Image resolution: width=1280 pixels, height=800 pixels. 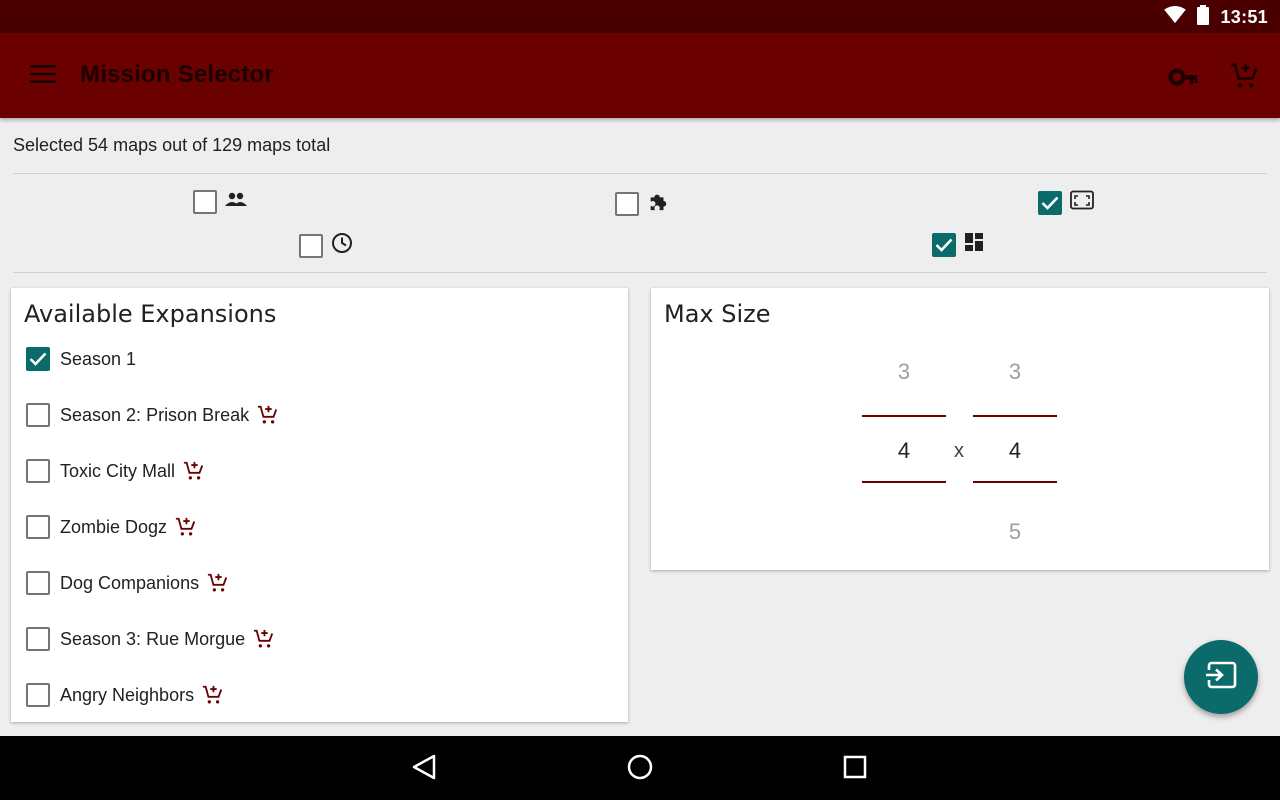 I want to click on expansion-label: Zombie Dogz, so click(x=114, y=526).